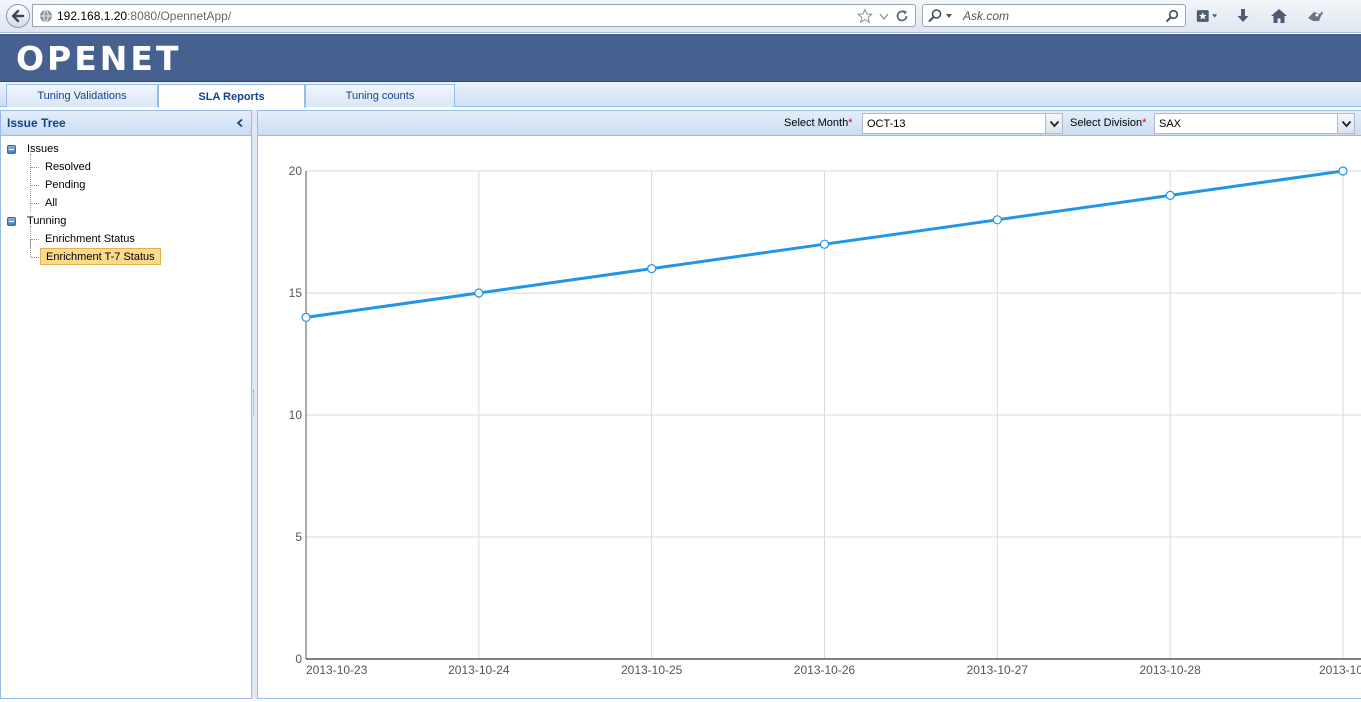 This screenshot has height=702, width=1361. What do you see at coordinates (825, 670) in the screenshot?
I see `x-tick-label: 2013-10-26` at bounding box center [825, 670].